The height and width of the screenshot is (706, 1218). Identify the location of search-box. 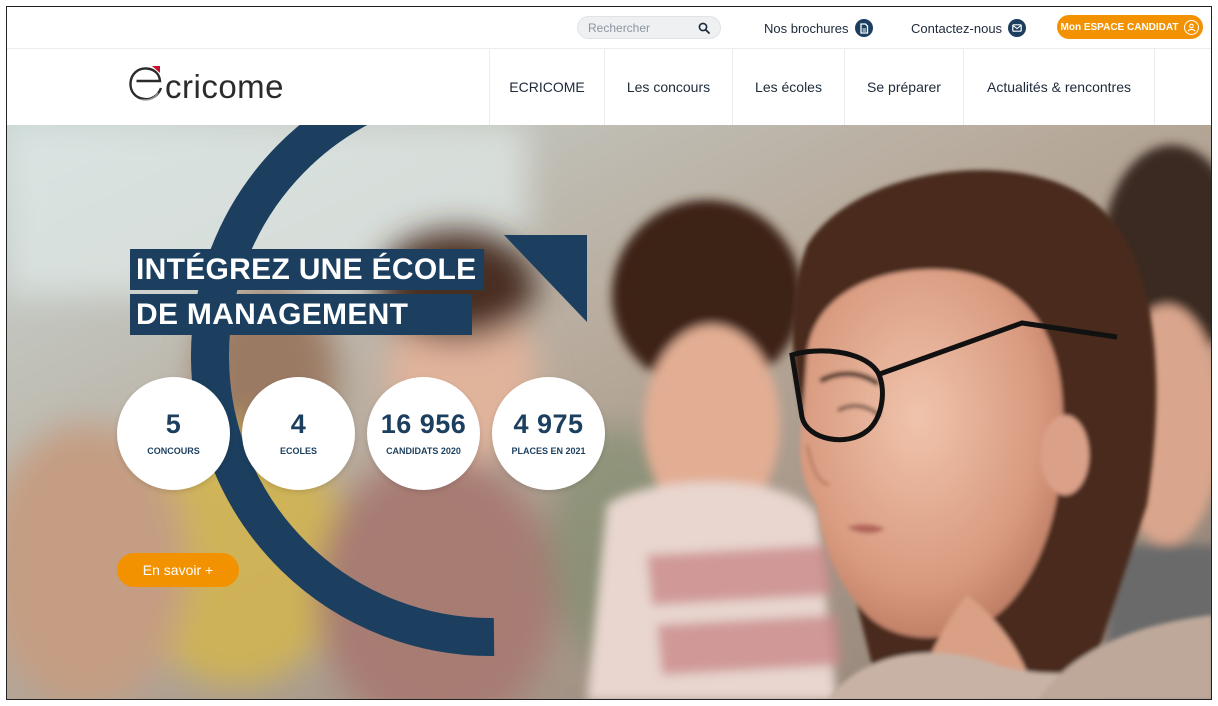
(649, 27).